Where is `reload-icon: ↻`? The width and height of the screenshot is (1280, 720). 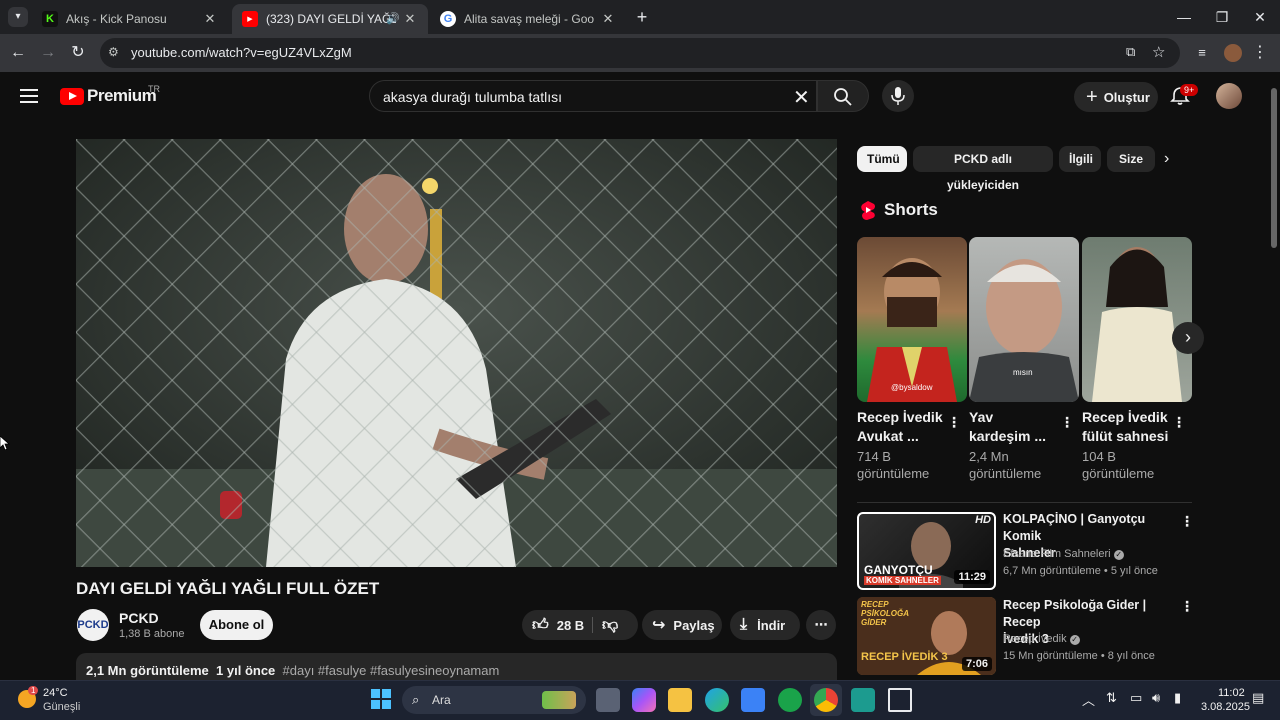
reload-icon: ↻ is located at coordinates (78, 53).